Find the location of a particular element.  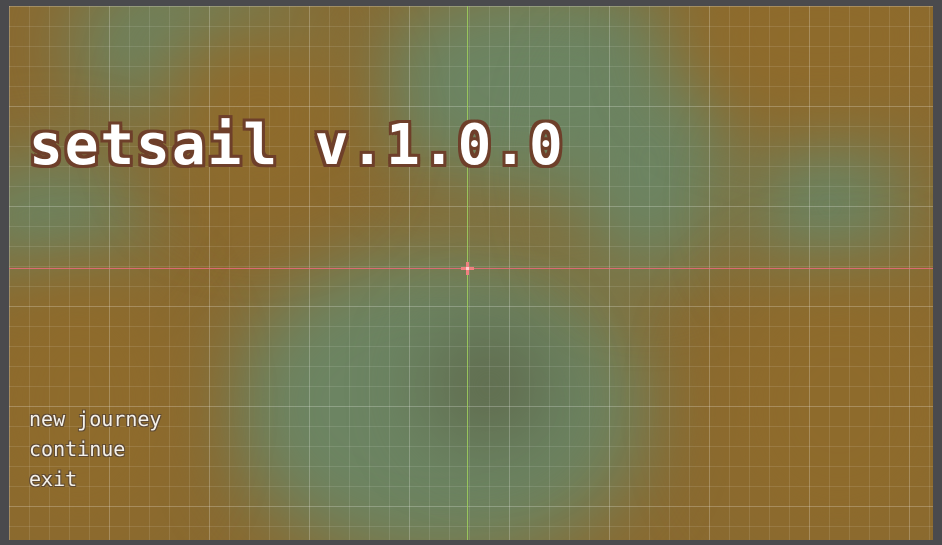

menu-item-continue: continue is located at coordinates (95, 449).